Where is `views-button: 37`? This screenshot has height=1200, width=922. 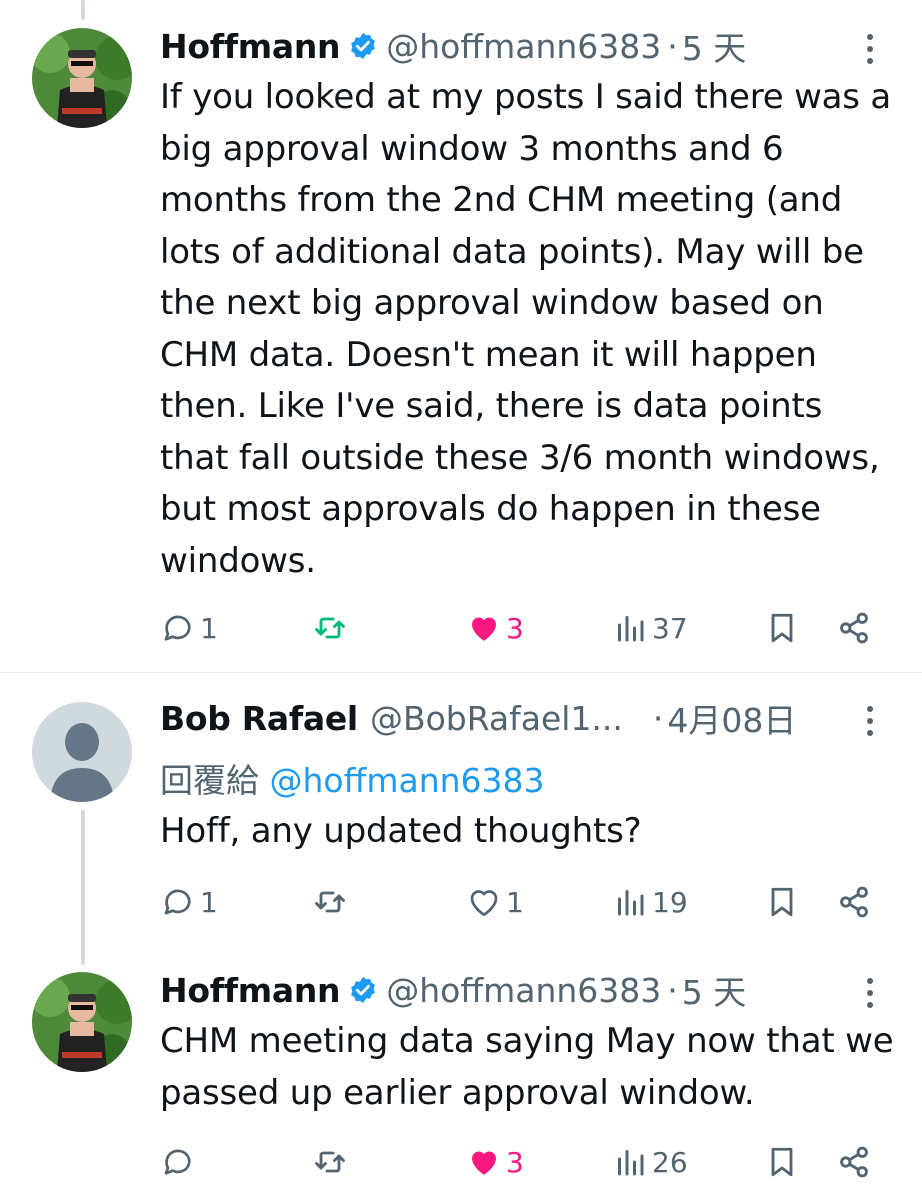
views-button: 37 is located at coordinates (650, 628).